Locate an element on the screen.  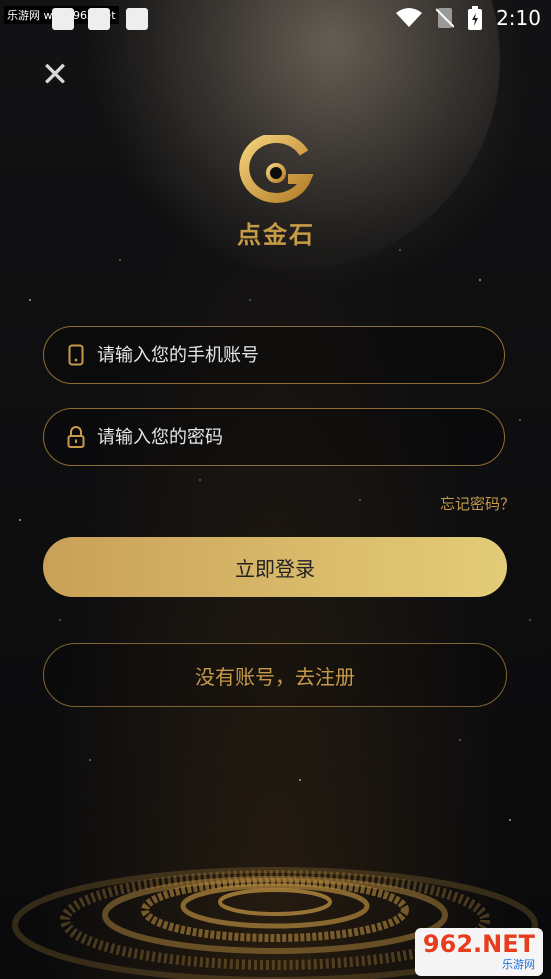
password-input is located at coordinates (287, 437).